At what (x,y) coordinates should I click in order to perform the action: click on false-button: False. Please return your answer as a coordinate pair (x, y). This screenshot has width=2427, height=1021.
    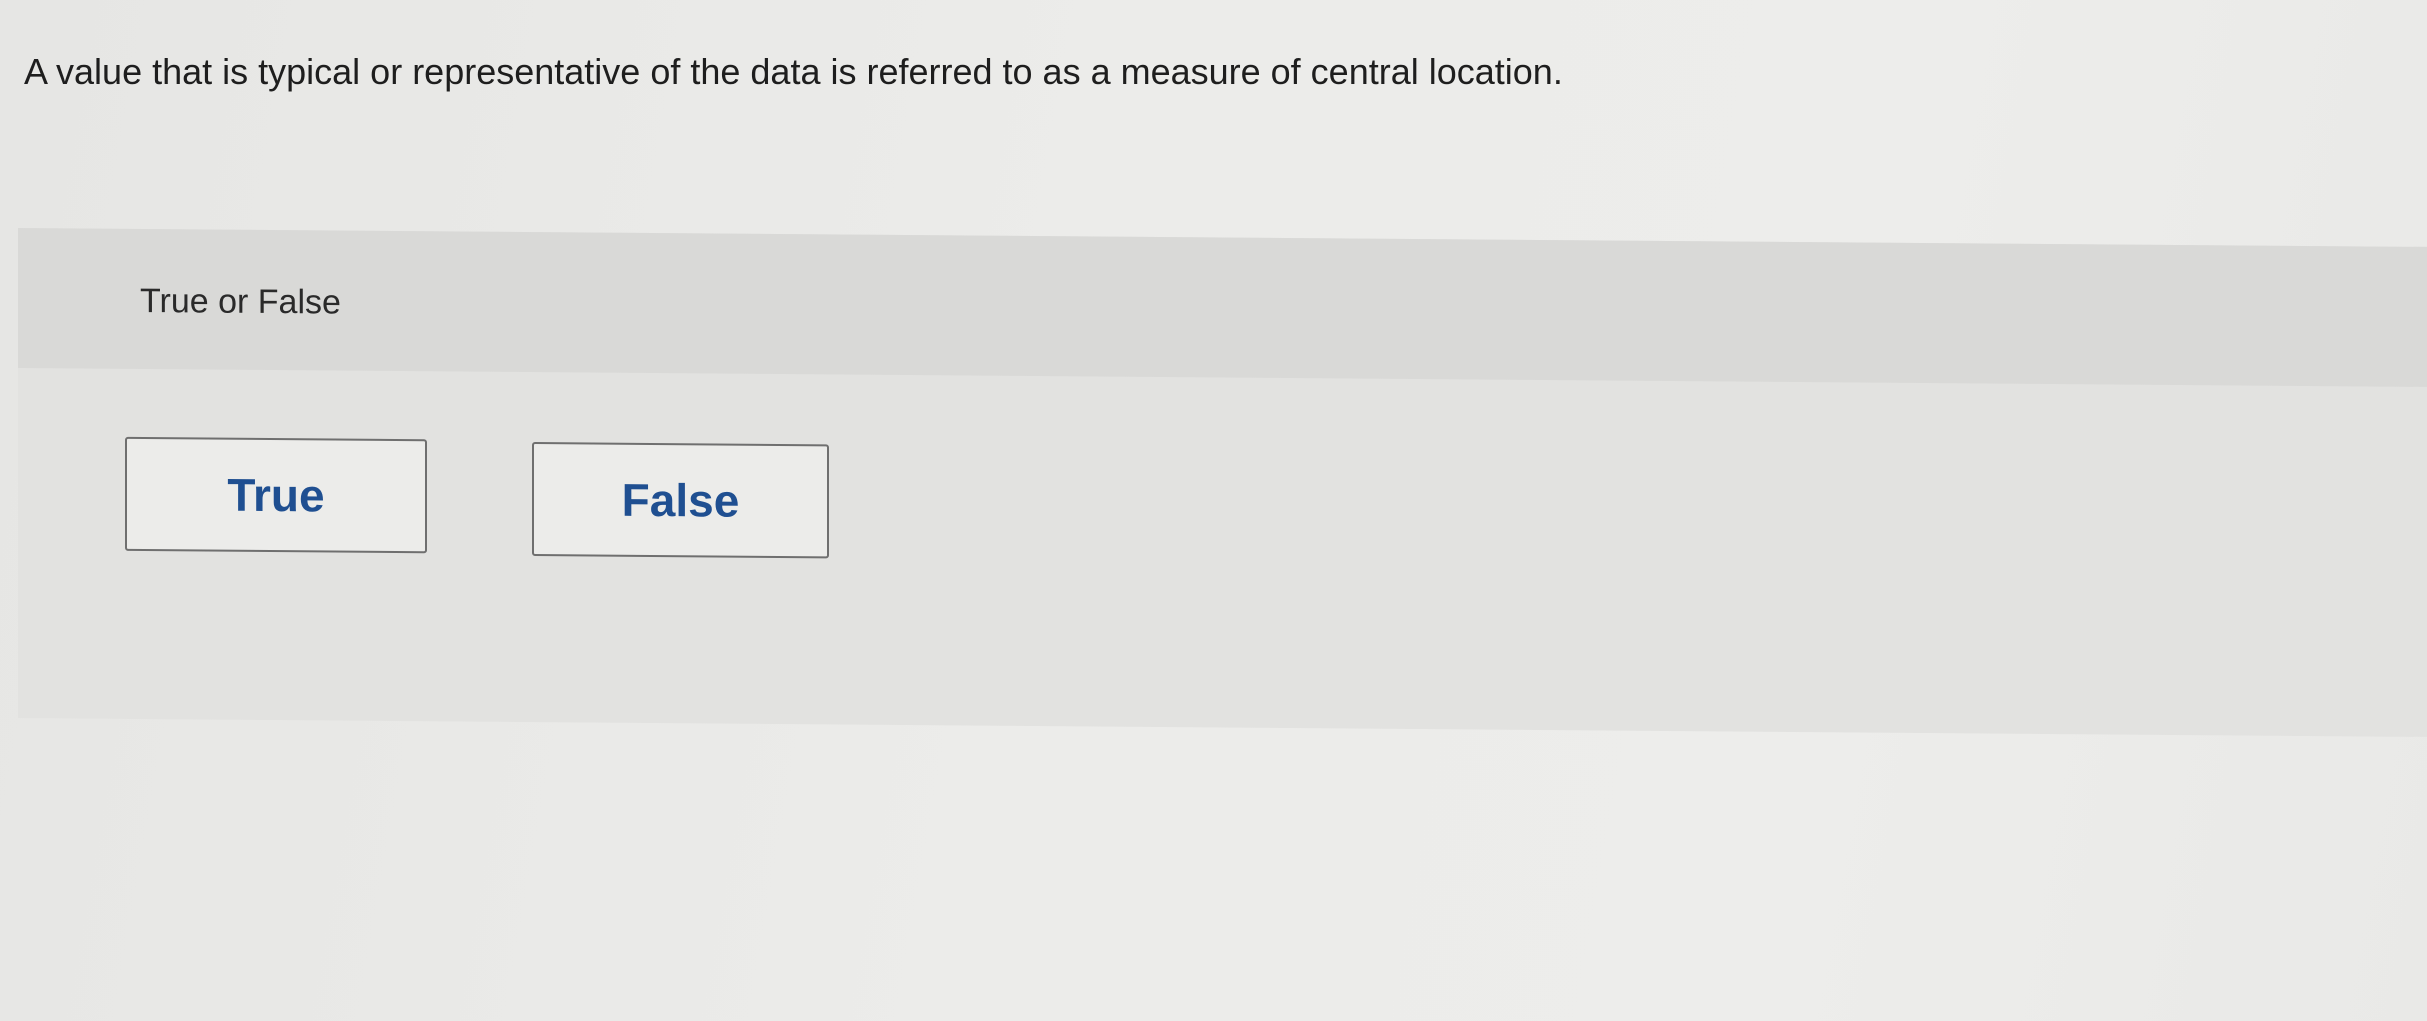
    Looking at the image, I should click on (680, 500).